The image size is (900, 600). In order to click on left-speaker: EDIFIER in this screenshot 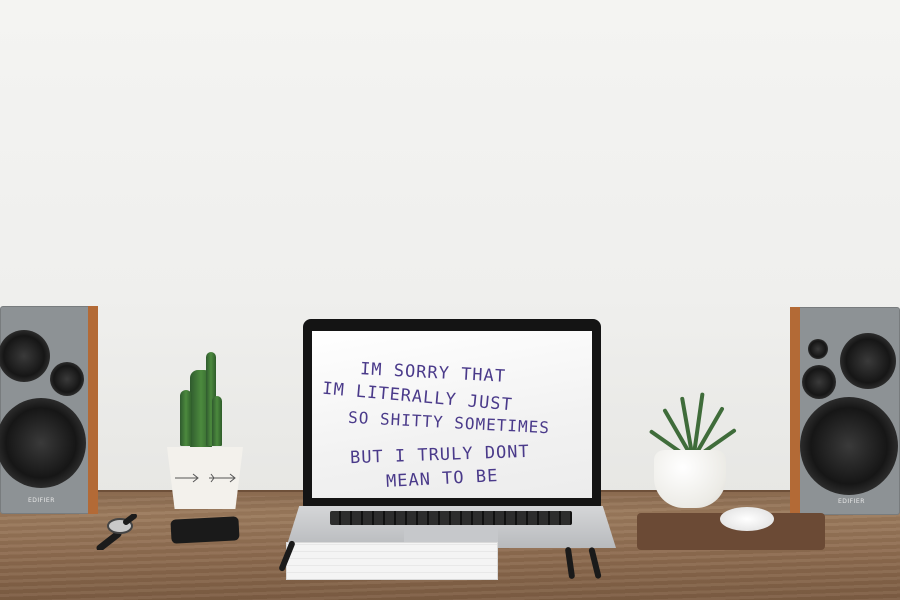, I will do `click(49, 410)`.